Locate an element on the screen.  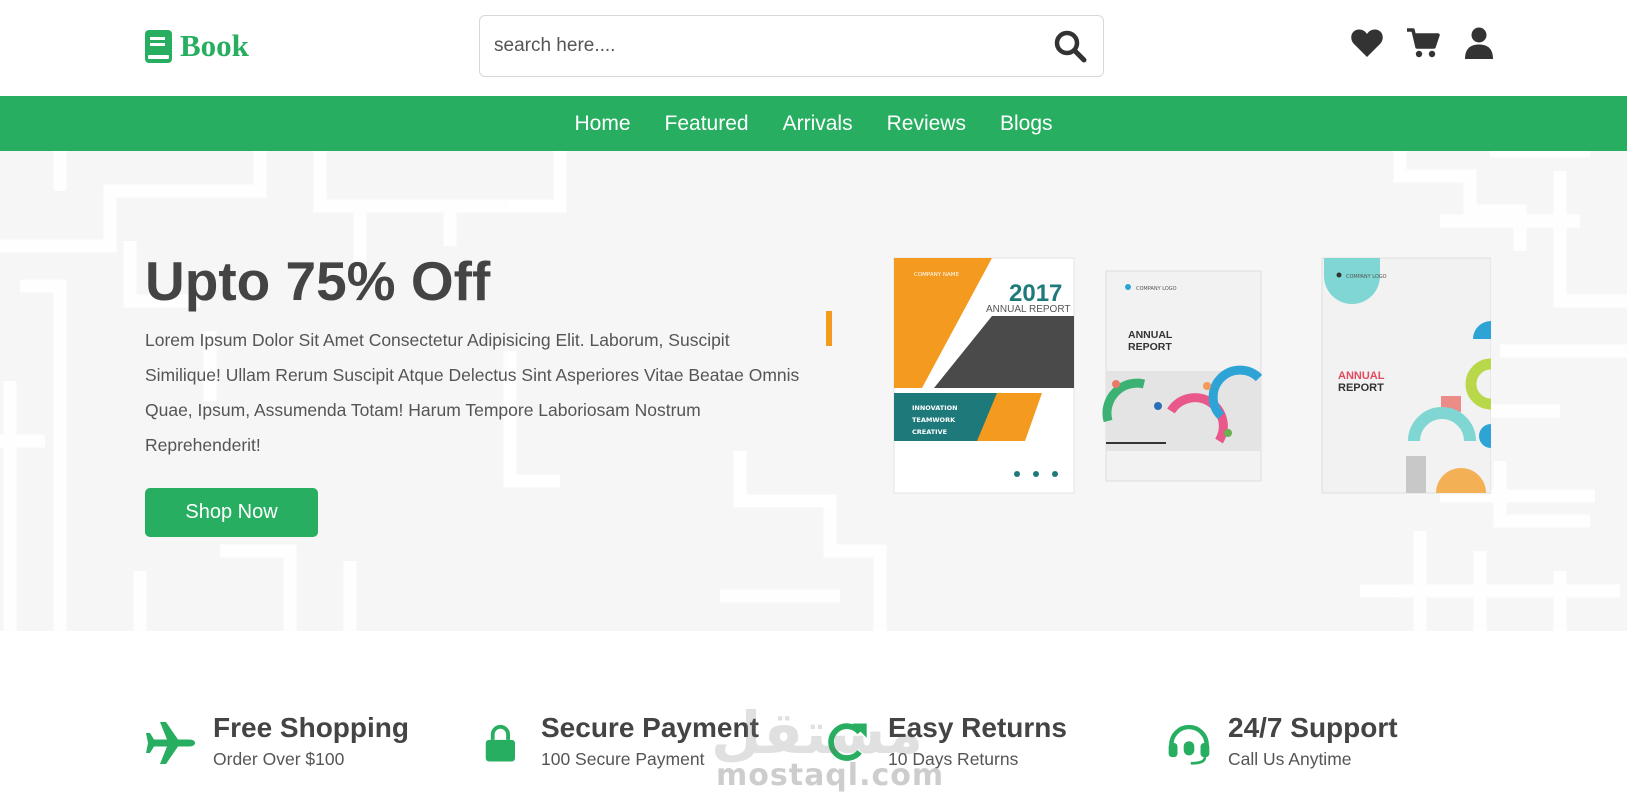
book1-tag-2: TEAMWORK is located at coordinates (934, 420).